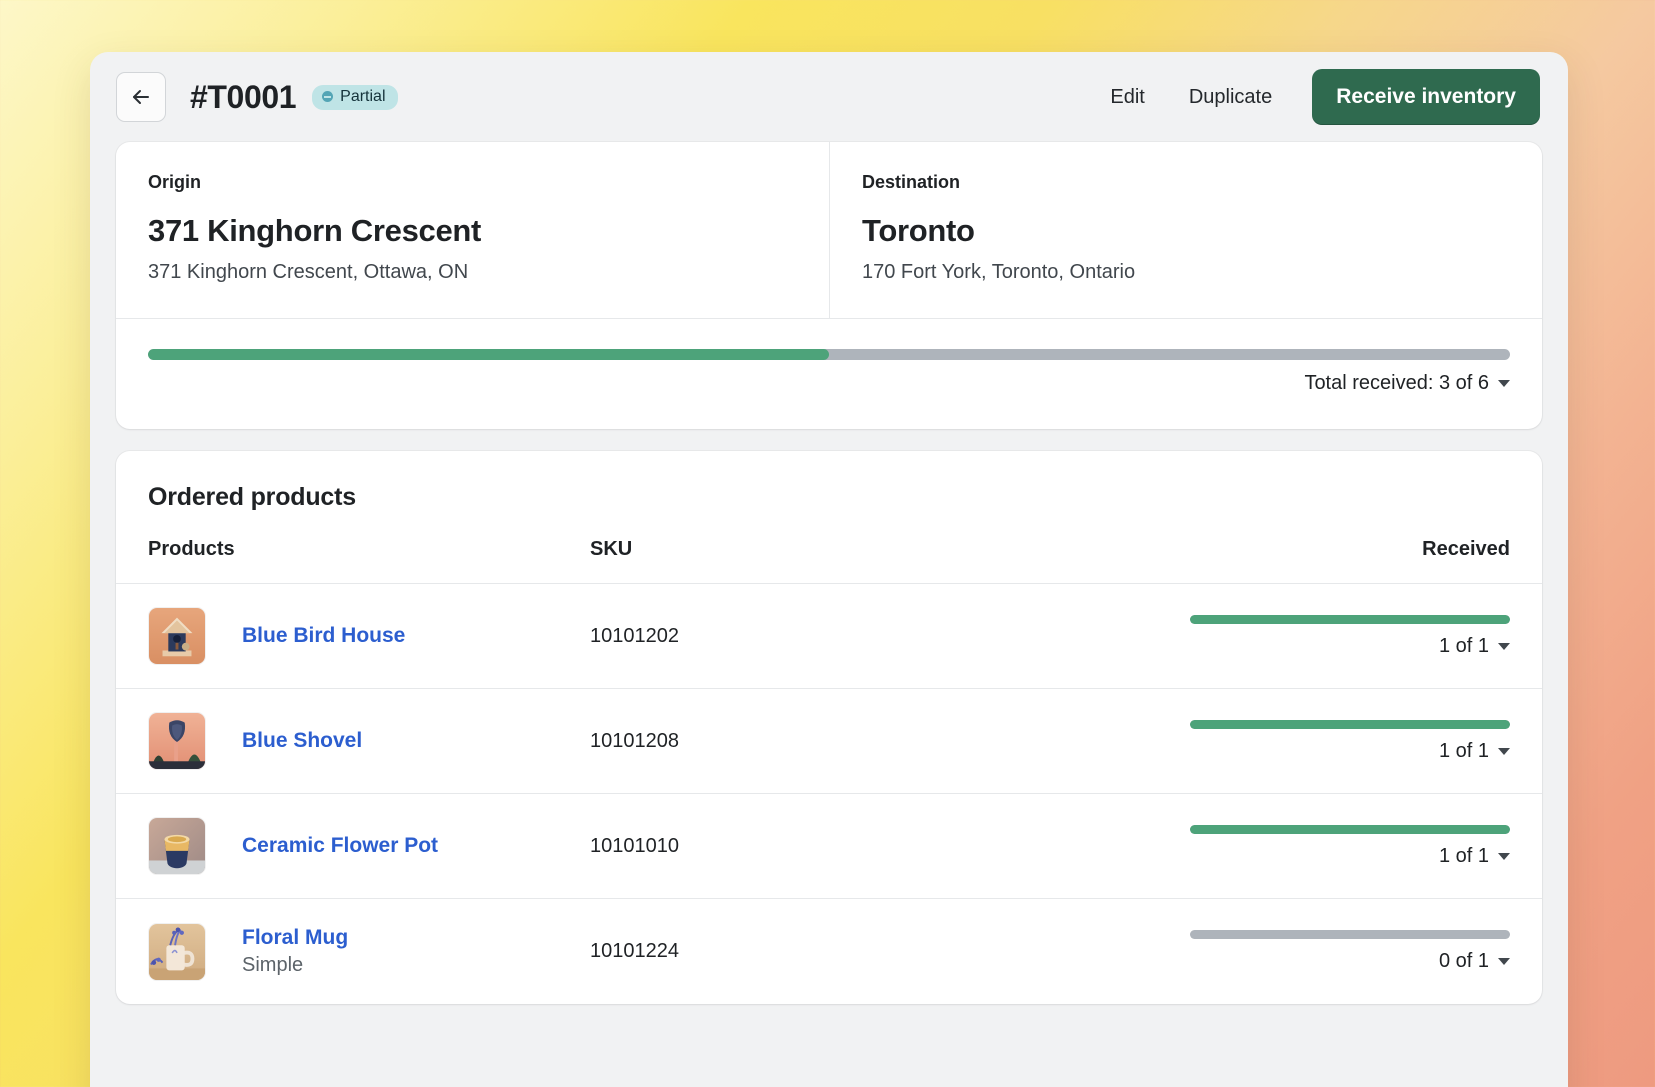 This screenshot has height=1087, width=1655. I want to click on table-row: Blue Bird House 10101202 1 of 1, so click(829, 636).